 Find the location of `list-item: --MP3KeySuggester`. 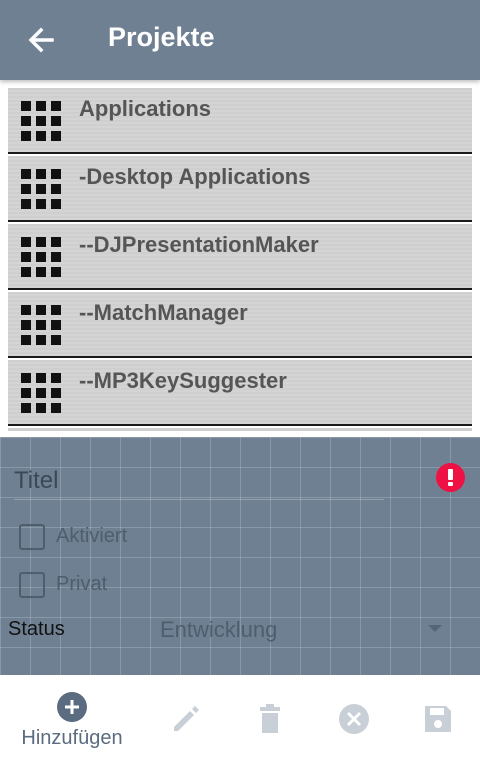

list-item: --MP3KeySuggester is located at coordinates (240, 393).